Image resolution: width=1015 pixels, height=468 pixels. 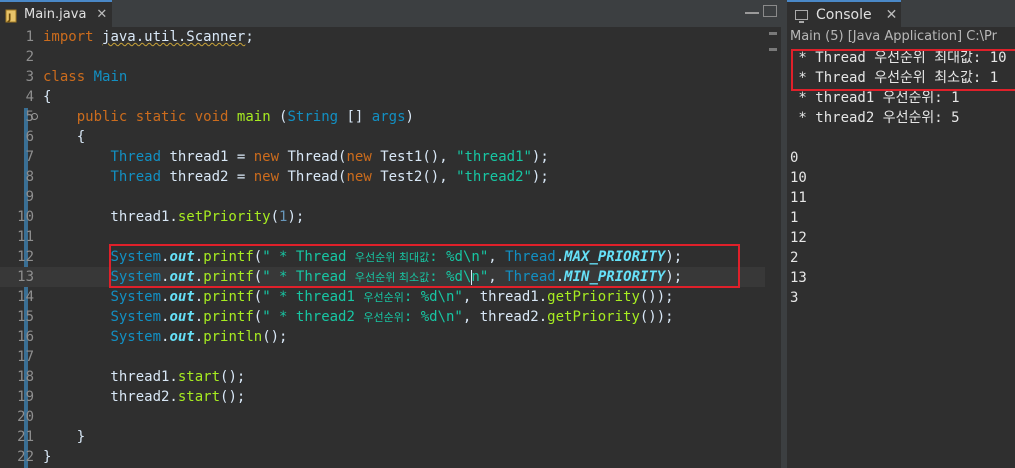 I want to click on overview-ruler, so click(x=773, y=247).